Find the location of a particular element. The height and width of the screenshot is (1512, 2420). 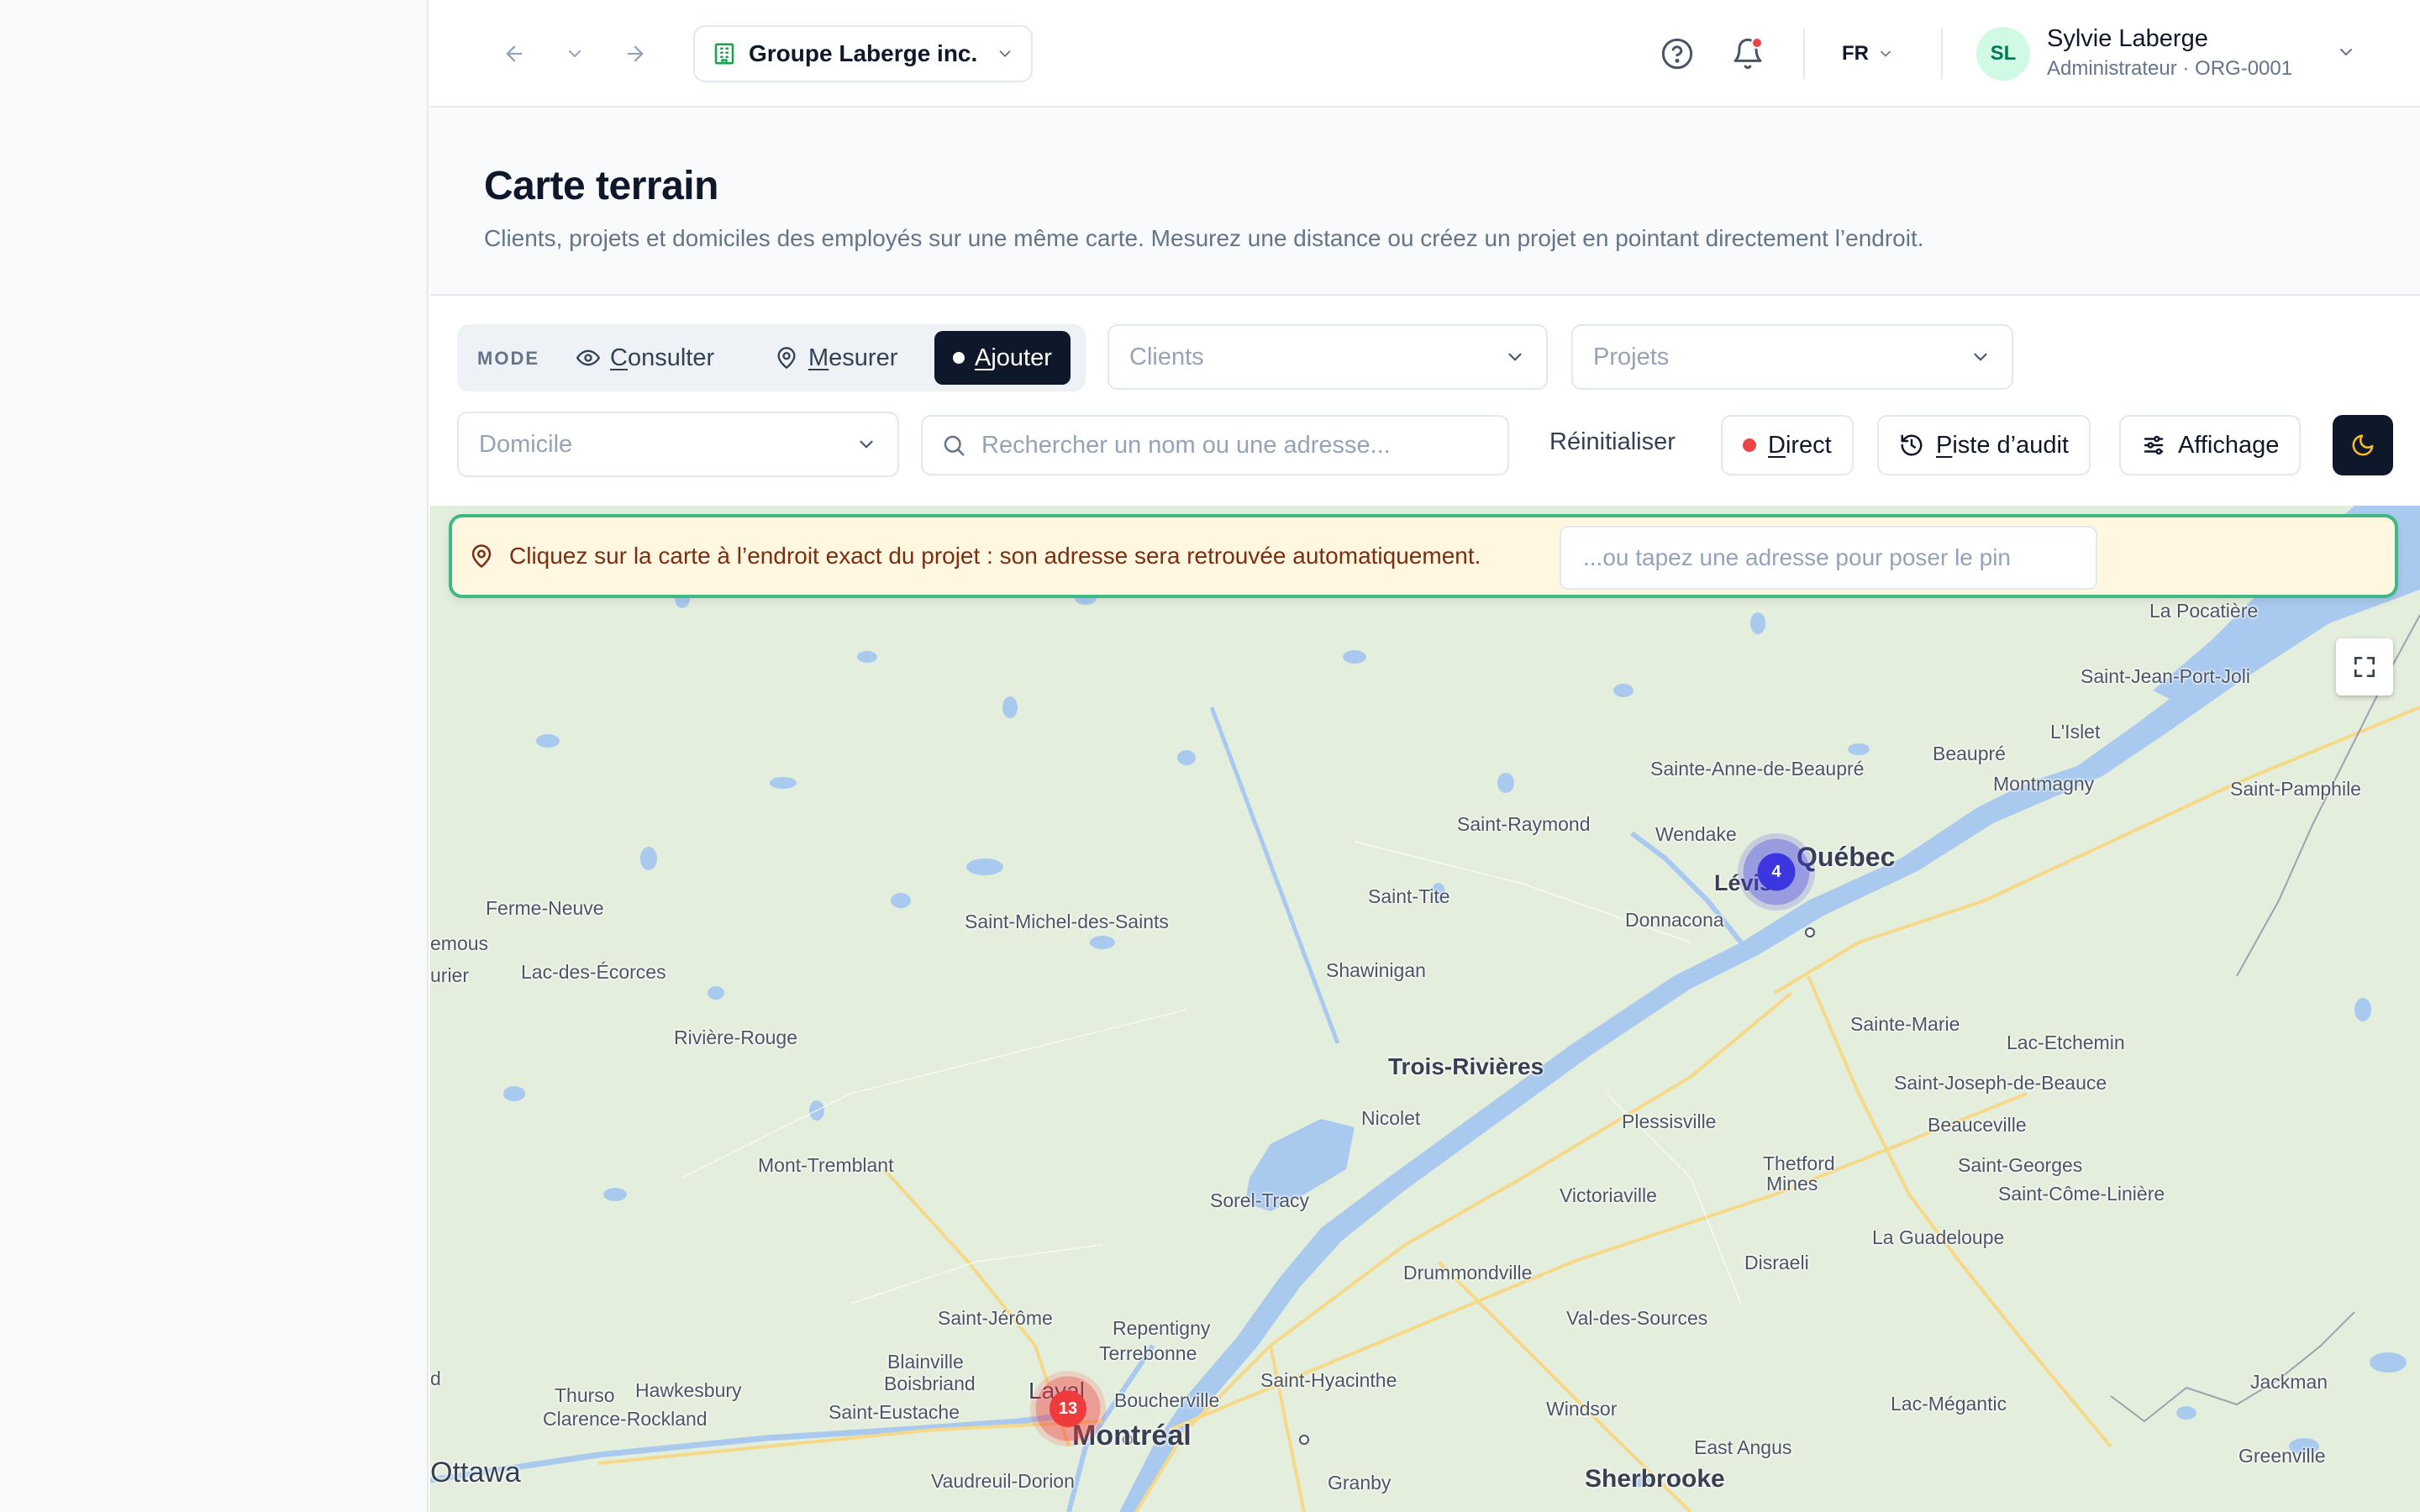

user-name: Sylvie Laberge is located at coordinates (2127, 39).